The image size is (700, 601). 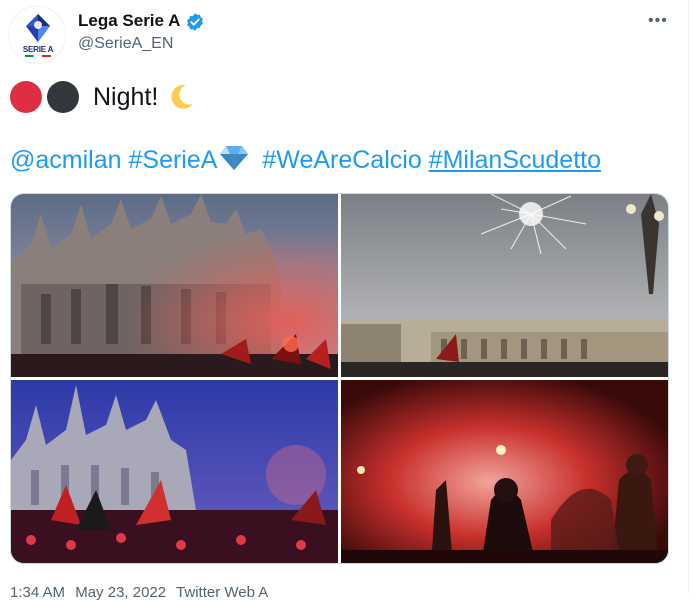 What do you see at coordinates (688, 297) in the screenshot?
I see `timeline-border` at bounding box center [688, 297].